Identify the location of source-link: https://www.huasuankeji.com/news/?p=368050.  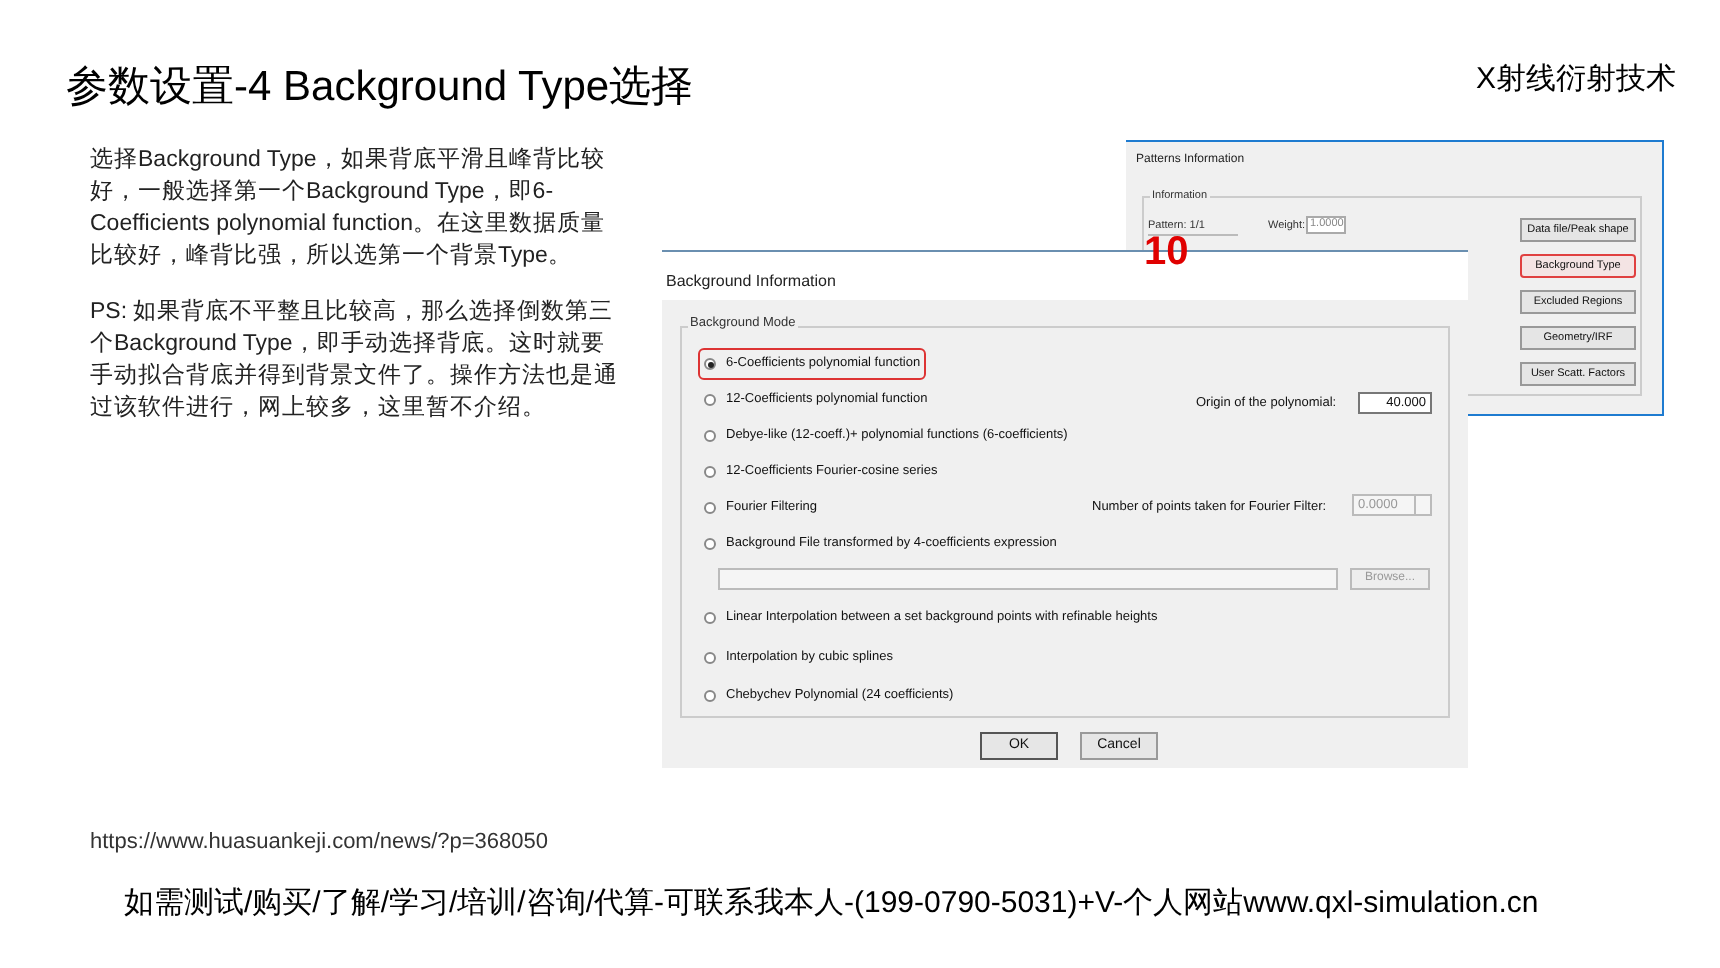
(319, 842).